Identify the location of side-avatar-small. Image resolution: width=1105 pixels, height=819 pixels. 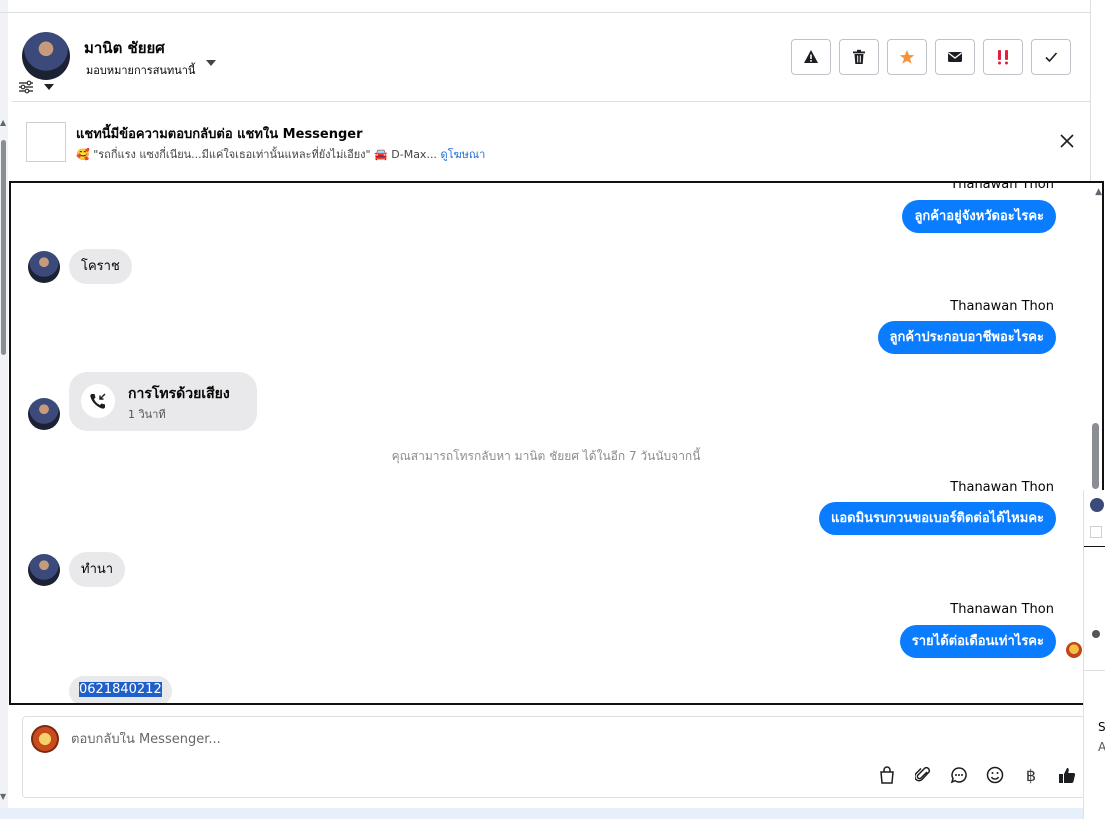
(1096, 634).